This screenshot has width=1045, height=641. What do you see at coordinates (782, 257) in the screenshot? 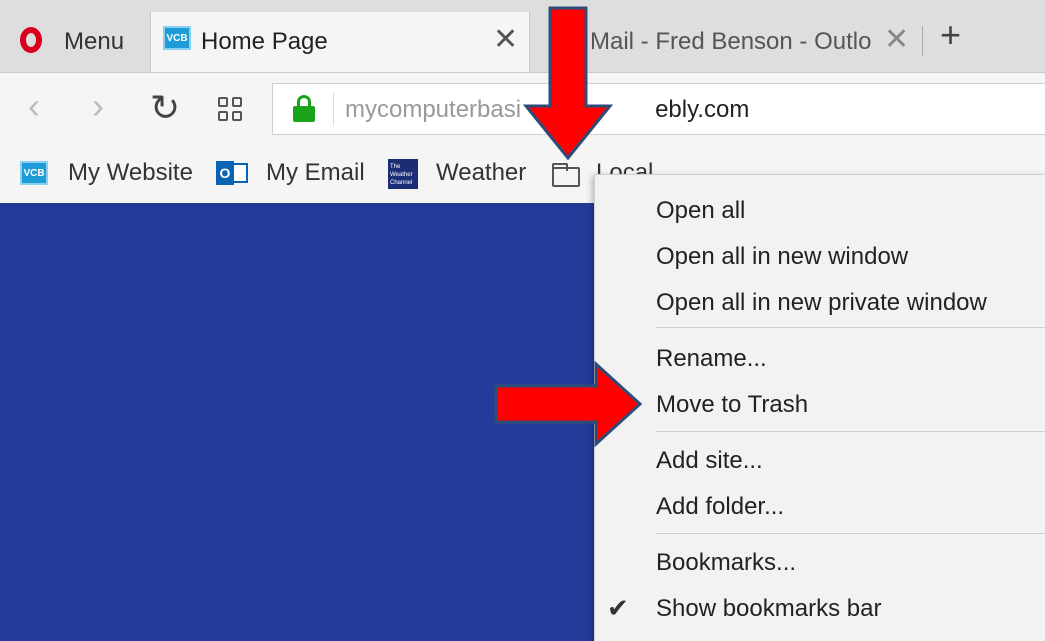
I see `menu-item-open-all-new-window: Open all in new window` at bounding box center [782, 257].